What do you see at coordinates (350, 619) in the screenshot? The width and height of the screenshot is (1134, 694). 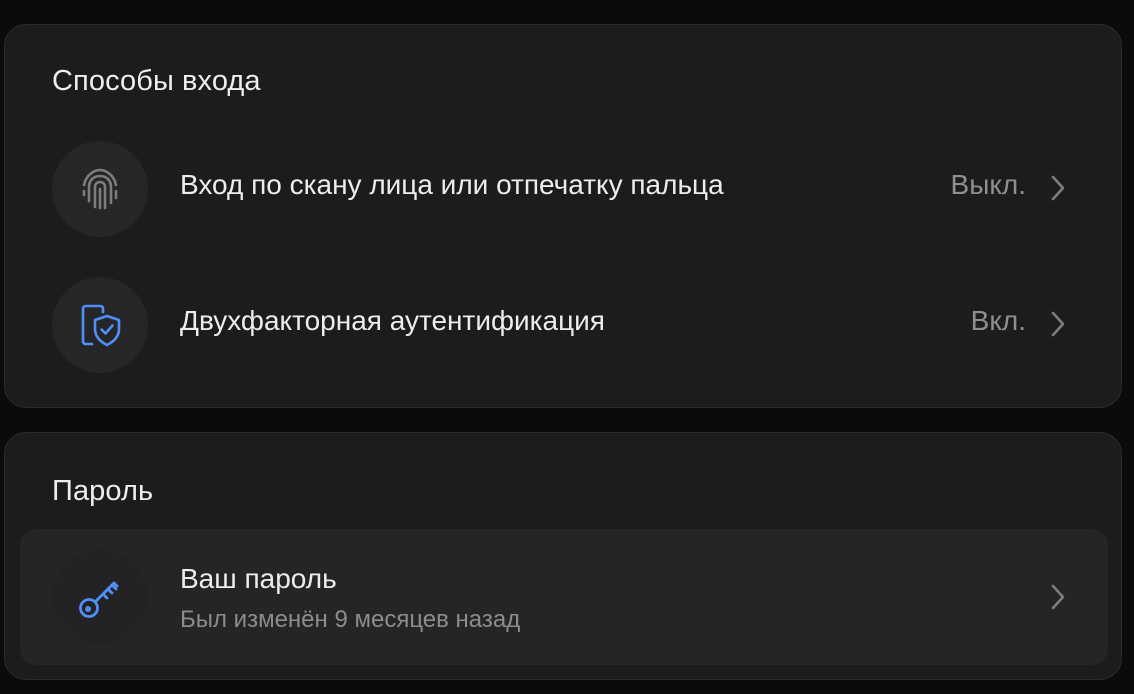 I see `password-changed-subtitle: Был изменён 9 месяцев назад` at bounding box center [350, 619].